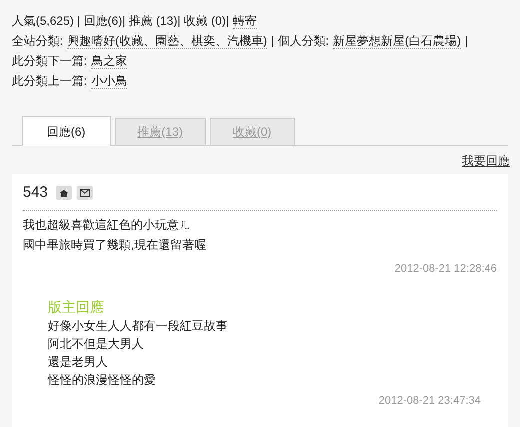 This screenshot has width=520, height=427. What do you see at coordinates (167, 41) in the screenshot?
I see `category-link: 興趣嗜好(收藏、園藝、棋奕、汽機車)` at bounding box center [167, 41].